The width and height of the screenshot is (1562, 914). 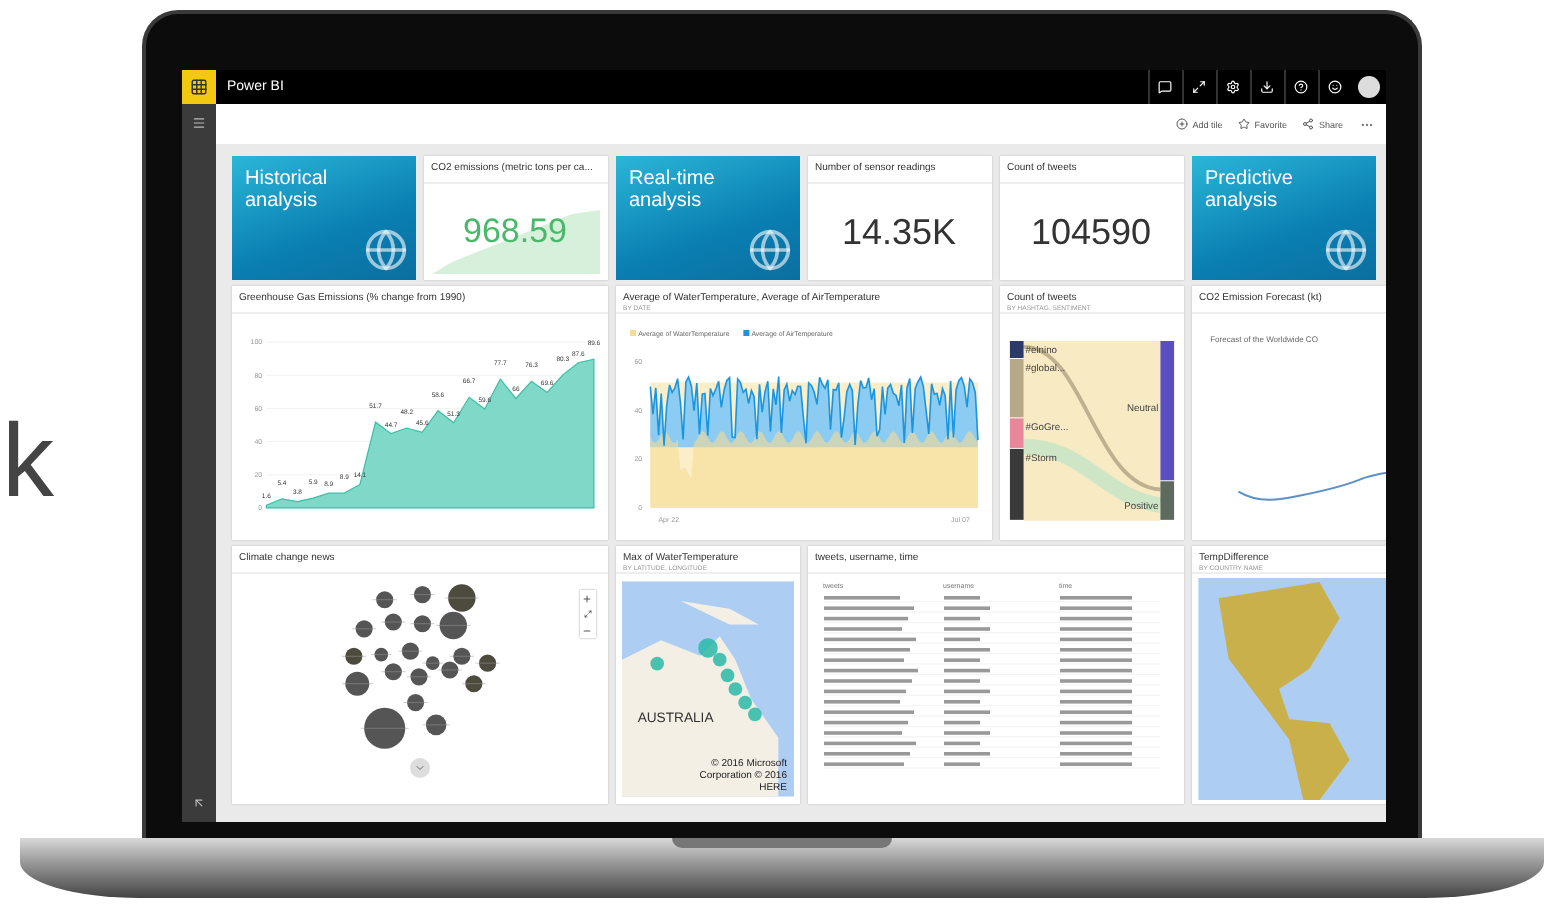 What do you see at coordinates (1182, 124) in the screenshot?
I see `add-icon` at bounding box center [1182, 124].